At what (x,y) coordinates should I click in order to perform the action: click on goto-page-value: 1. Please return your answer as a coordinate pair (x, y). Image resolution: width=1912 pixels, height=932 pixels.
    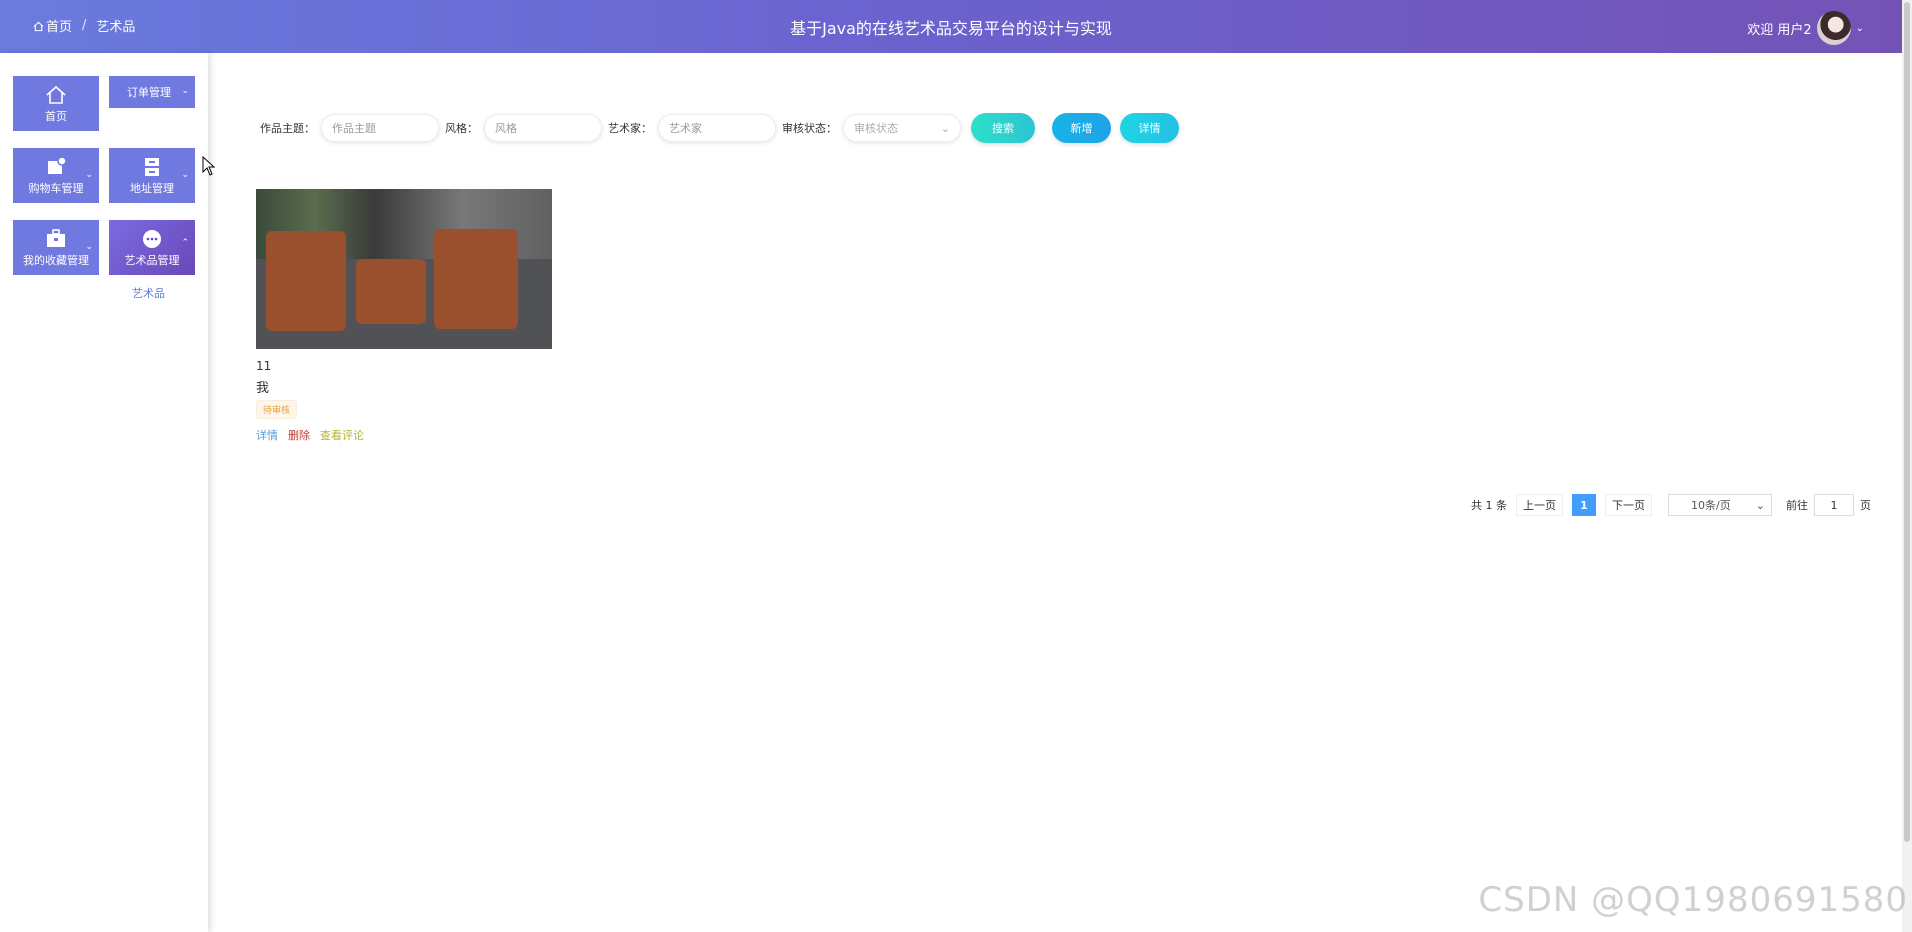
    Looking at the image, I should click on (1834, 505).